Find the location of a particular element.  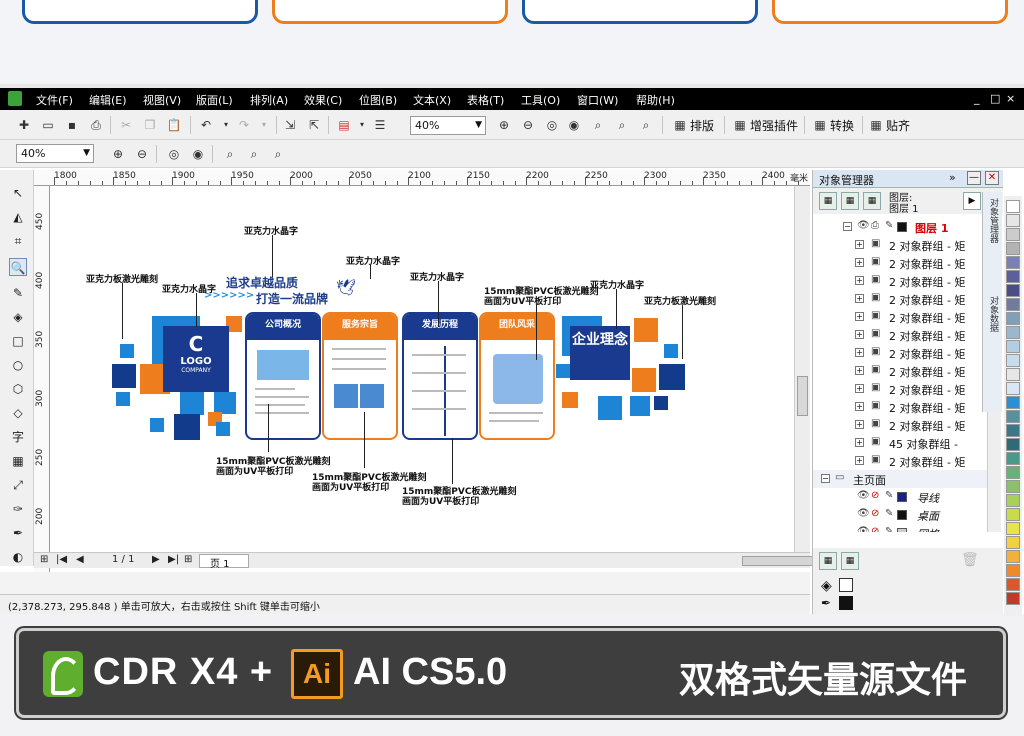

vertical-scrollbar is located at coordinates (802, 369).